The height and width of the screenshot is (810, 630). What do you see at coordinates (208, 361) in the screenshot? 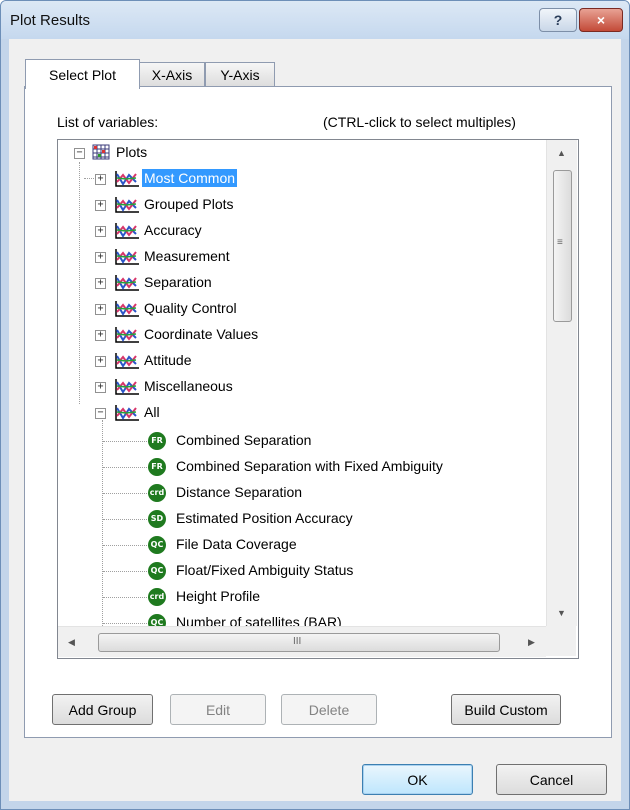
I see `tree-node-attitude: + Attitude` at bounding box center [208, 361].